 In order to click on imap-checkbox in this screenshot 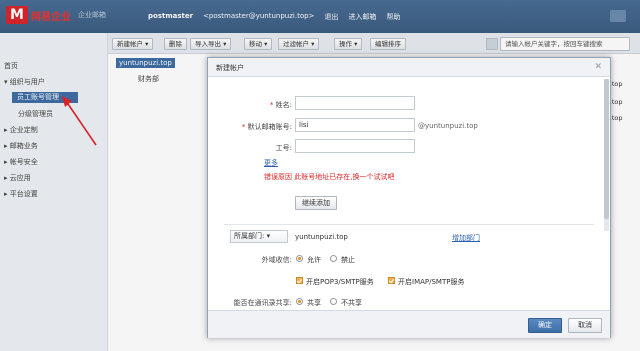, I will do `click(391, 280)`.